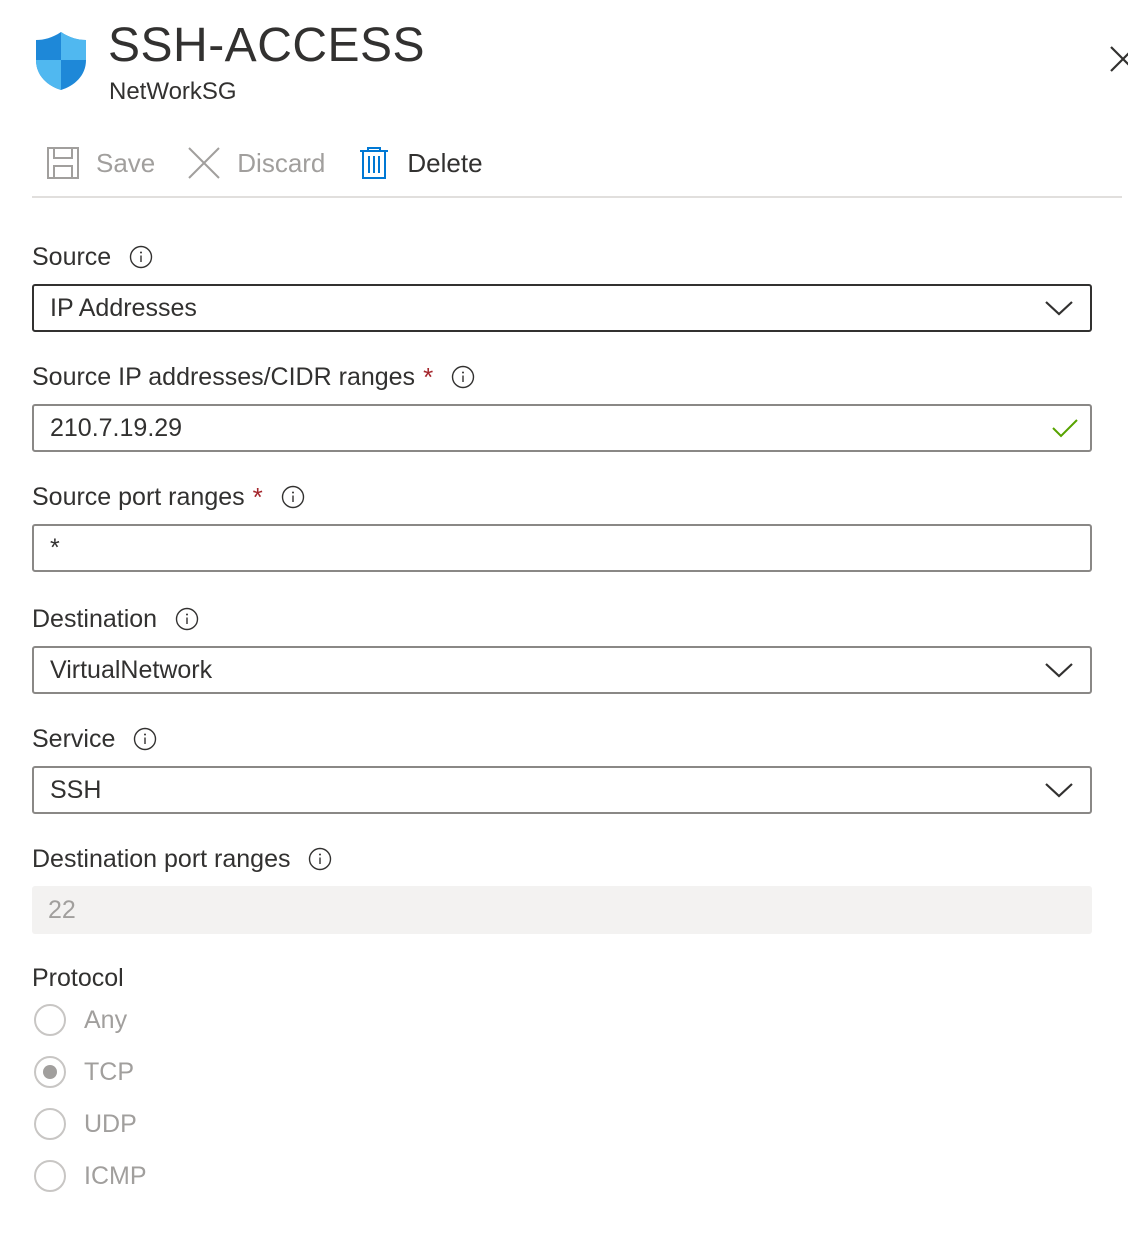  I want to click on checkmark-icon, so click(1065, 428).